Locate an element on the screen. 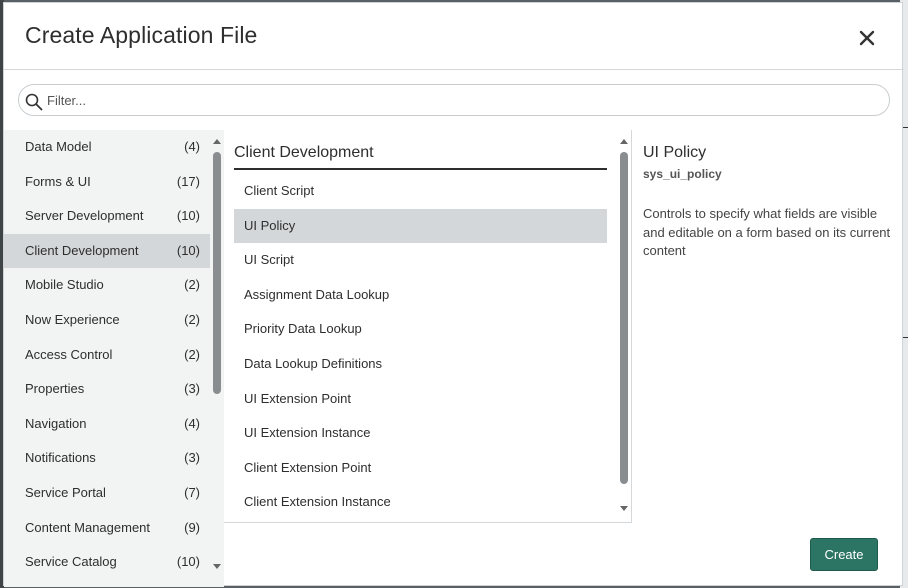 The width and height of the screenshot is (908, 588). category-label: Data Model is located at coordinates (58, 146).